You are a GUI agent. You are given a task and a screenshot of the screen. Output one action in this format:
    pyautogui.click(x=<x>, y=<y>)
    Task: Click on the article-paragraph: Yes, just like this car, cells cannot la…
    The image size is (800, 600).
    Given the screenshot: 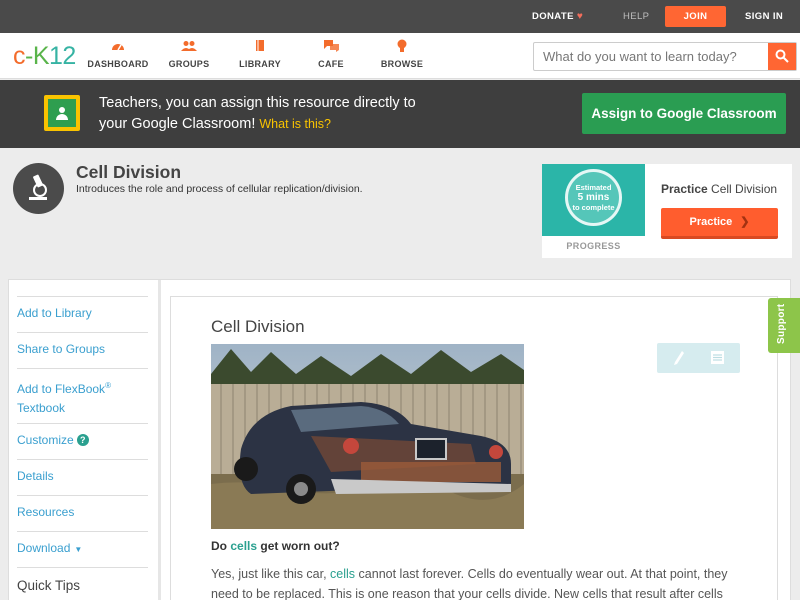 What is the action you would take?
    pyautogui.click(x=481, y=582)
    